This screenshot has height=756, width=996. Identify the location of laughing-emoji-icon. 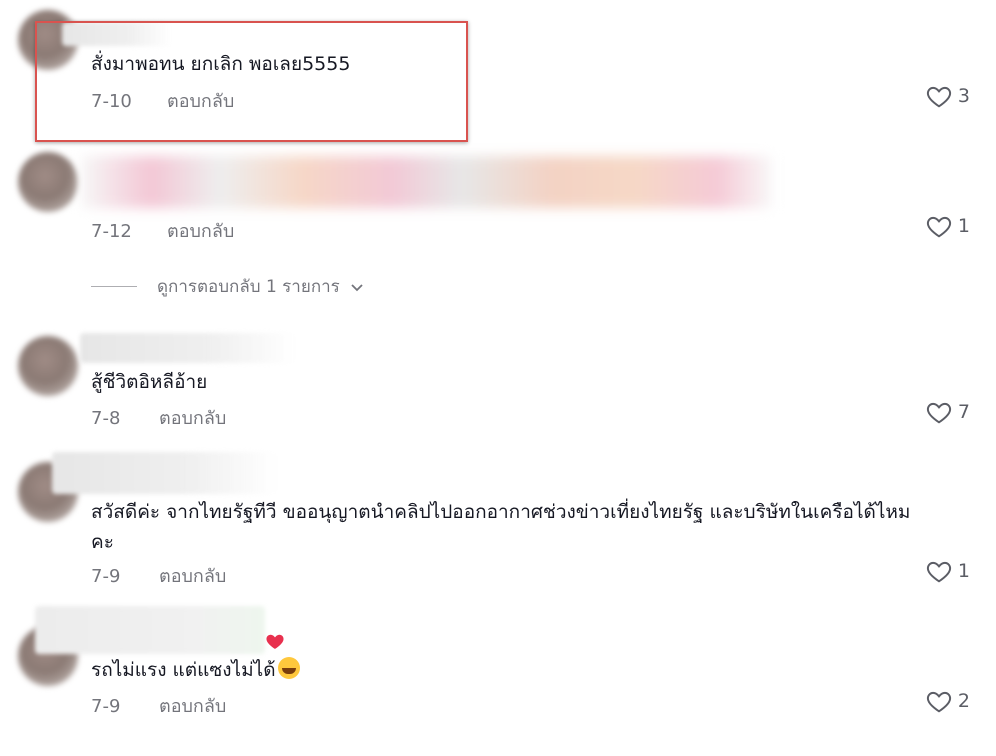
(288, 668).